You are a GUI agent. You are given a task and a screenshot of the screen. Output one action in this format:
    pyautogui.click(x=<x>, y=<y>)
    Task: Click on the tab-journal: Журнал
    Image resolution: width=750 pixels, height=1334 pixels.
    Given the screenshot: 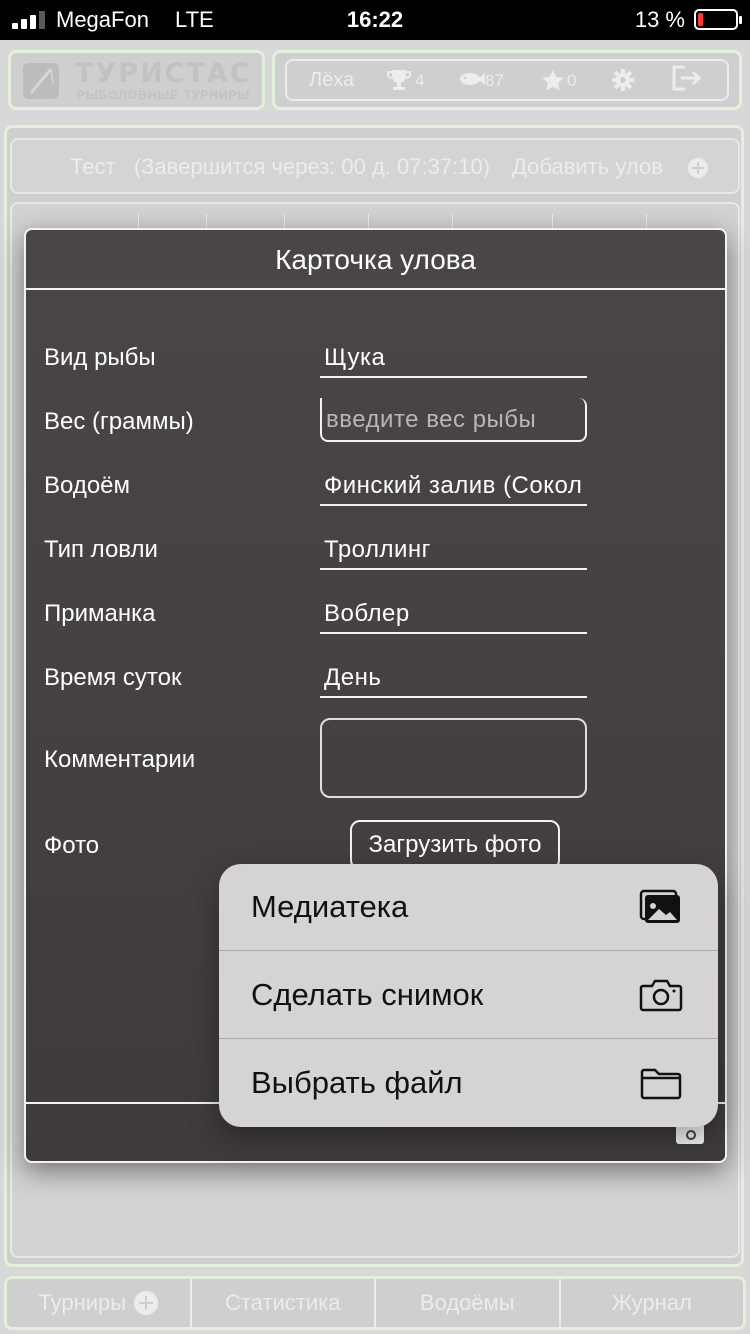 What is the action you would take?
    pyautogui.click(x=652, y=1303)
    